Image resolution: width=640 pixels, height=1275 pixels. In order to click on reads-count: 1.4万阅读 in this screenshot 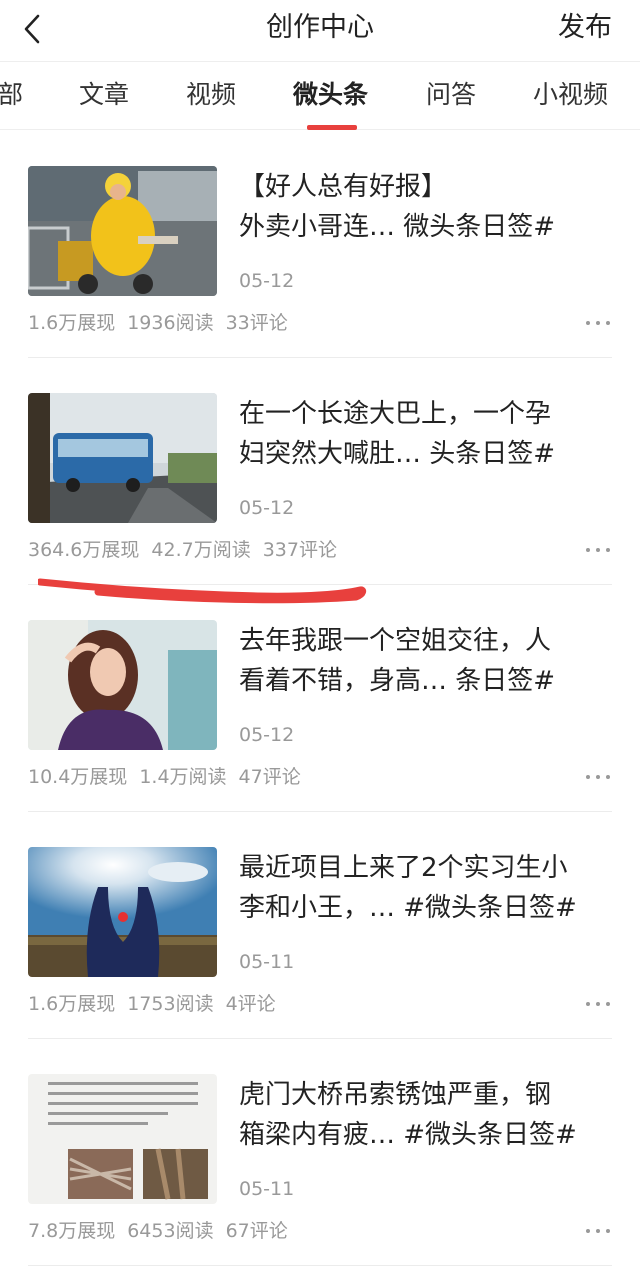, I will do `click(183, 777)`.